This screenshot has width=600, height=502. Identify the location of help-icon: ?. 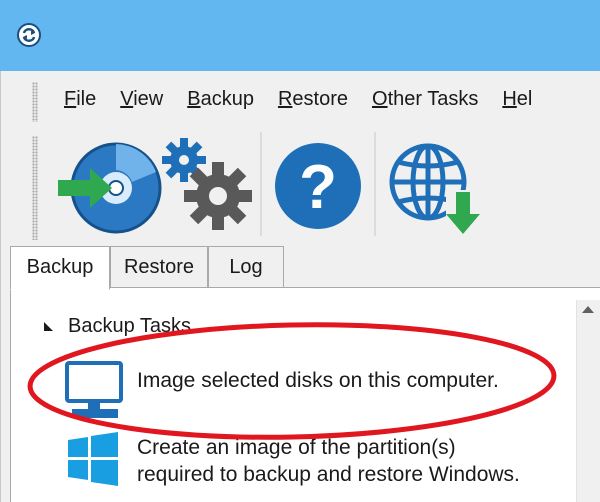
(318, 186).